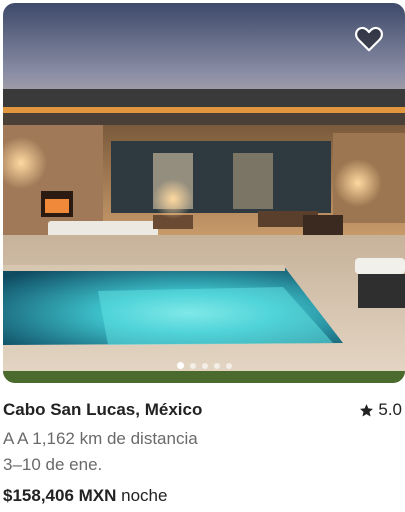 The image size is (405, 512). I want to click on favorite-button, so click(369, 39).